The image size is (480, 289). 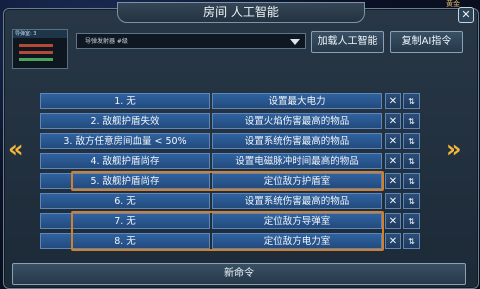 I want to click on condition-button: 2. 敌舰护盾失效, so click(x=125, y=121).